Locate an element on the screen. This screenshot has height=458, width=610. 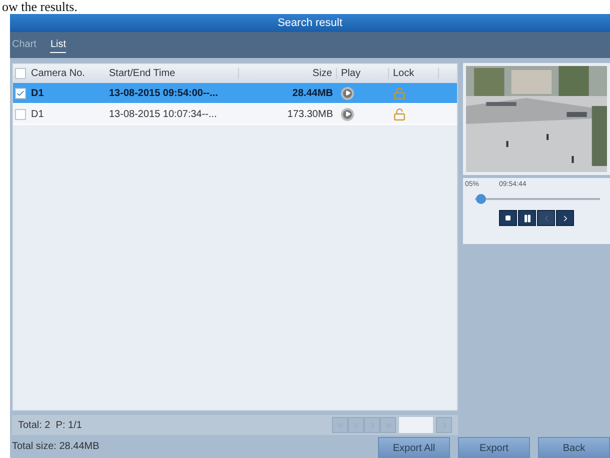
column-header: Lock is located at coordinates (414, 73).